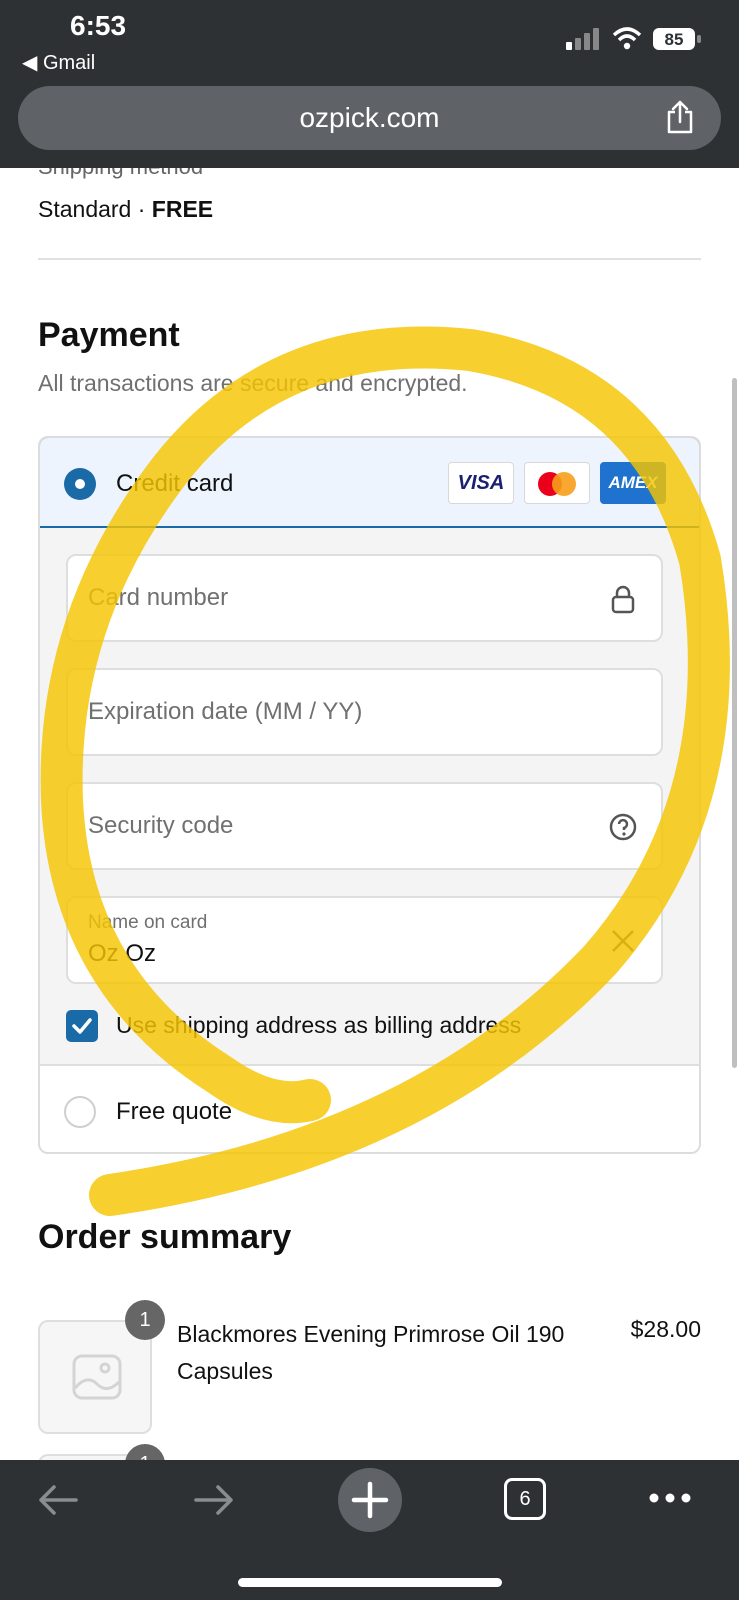  What do you see at coordinates (165, 1237) in the screenshot?
I see `order-summary-title: Order summary` at bounding box center [165, 1237].